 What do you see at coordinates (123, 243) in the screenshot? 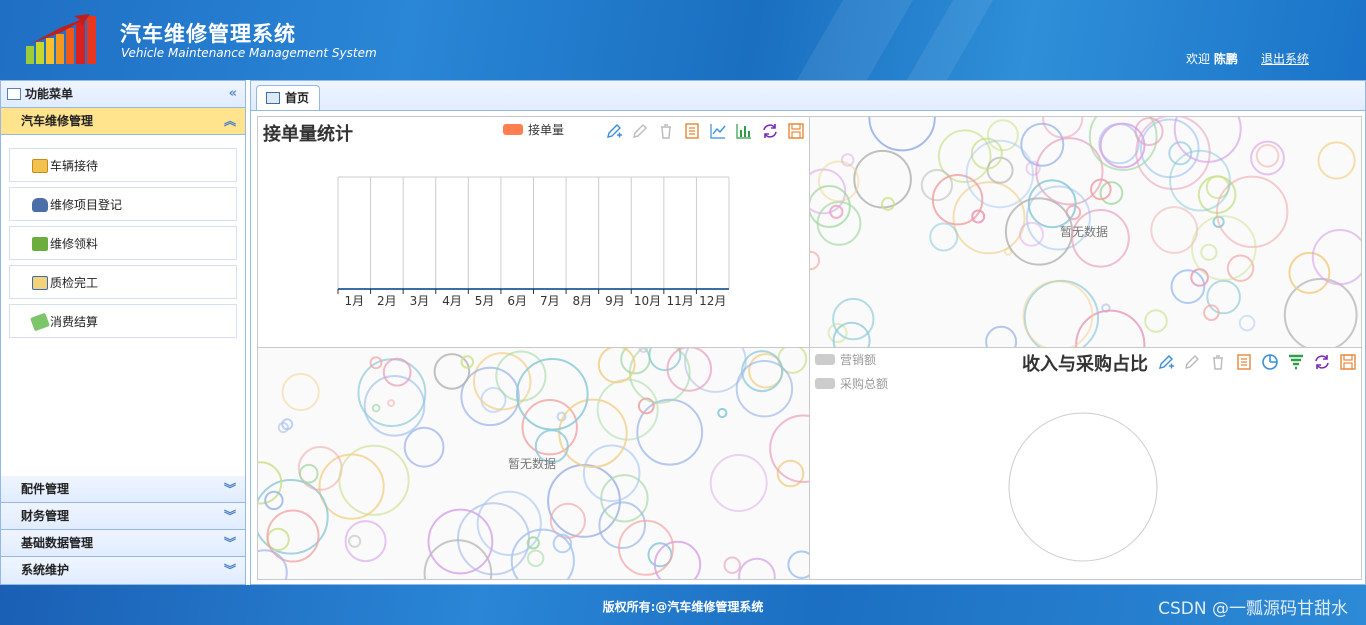
I see `menu-item-repair-materials: 维修领料` at bounding box center [123, 243].